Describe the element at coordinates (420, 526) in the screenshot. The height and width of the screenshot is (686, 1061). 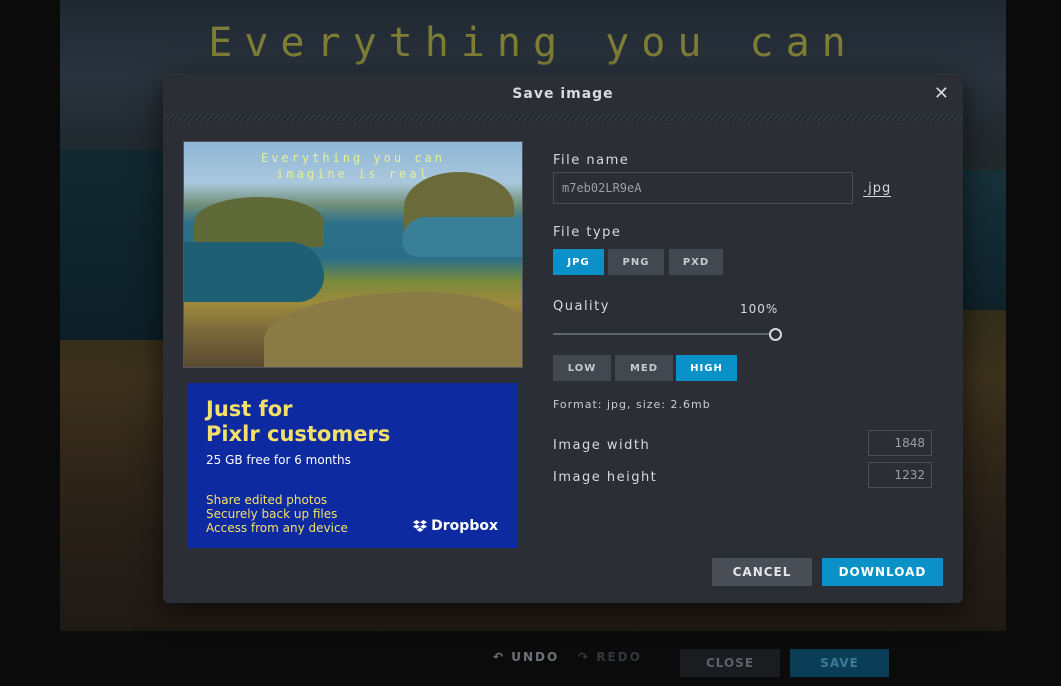
I see `dropbox-icon` at that location.